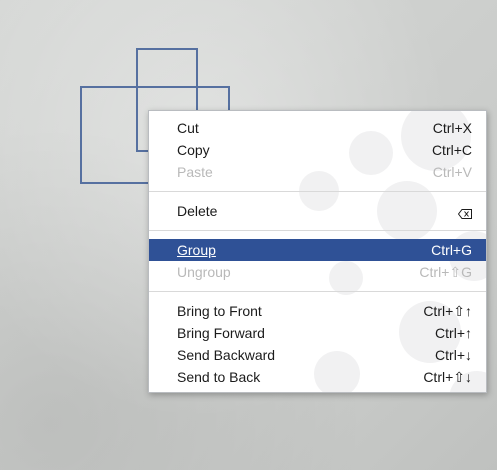  Describe the element at coordinates (447, 310) in the screenshot. I see `menu-item-shortcut: Ctrl+⇧↑` at that location.